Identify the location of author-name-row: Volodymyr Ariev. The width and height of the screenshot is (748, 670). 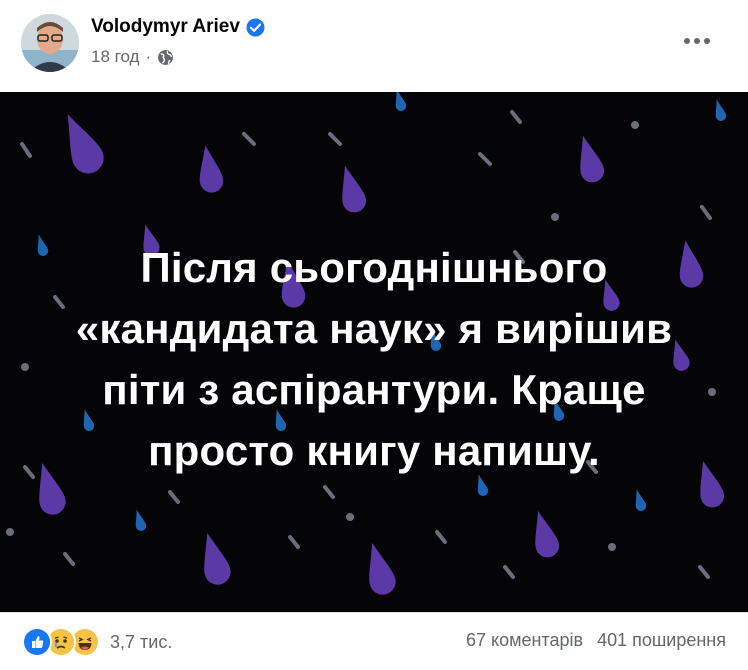
(178, 27).